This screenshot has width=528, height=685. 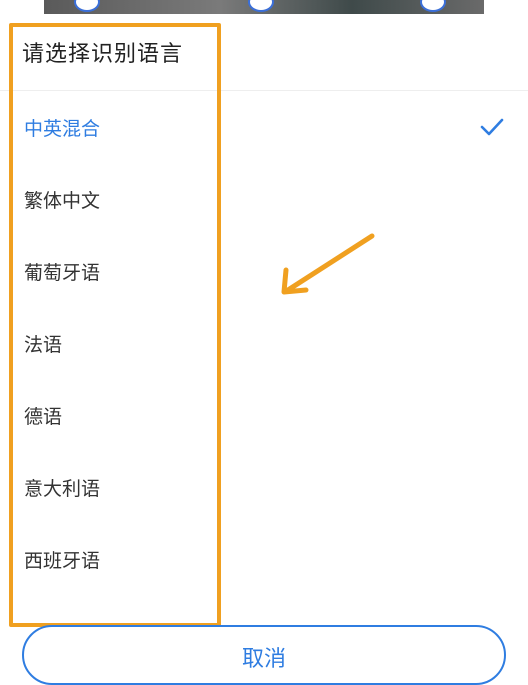 What do you see at coordinates (62, 200) in the screenshot?
I see `language-option-label: 繁体中文` at bounding box center [62, 200].